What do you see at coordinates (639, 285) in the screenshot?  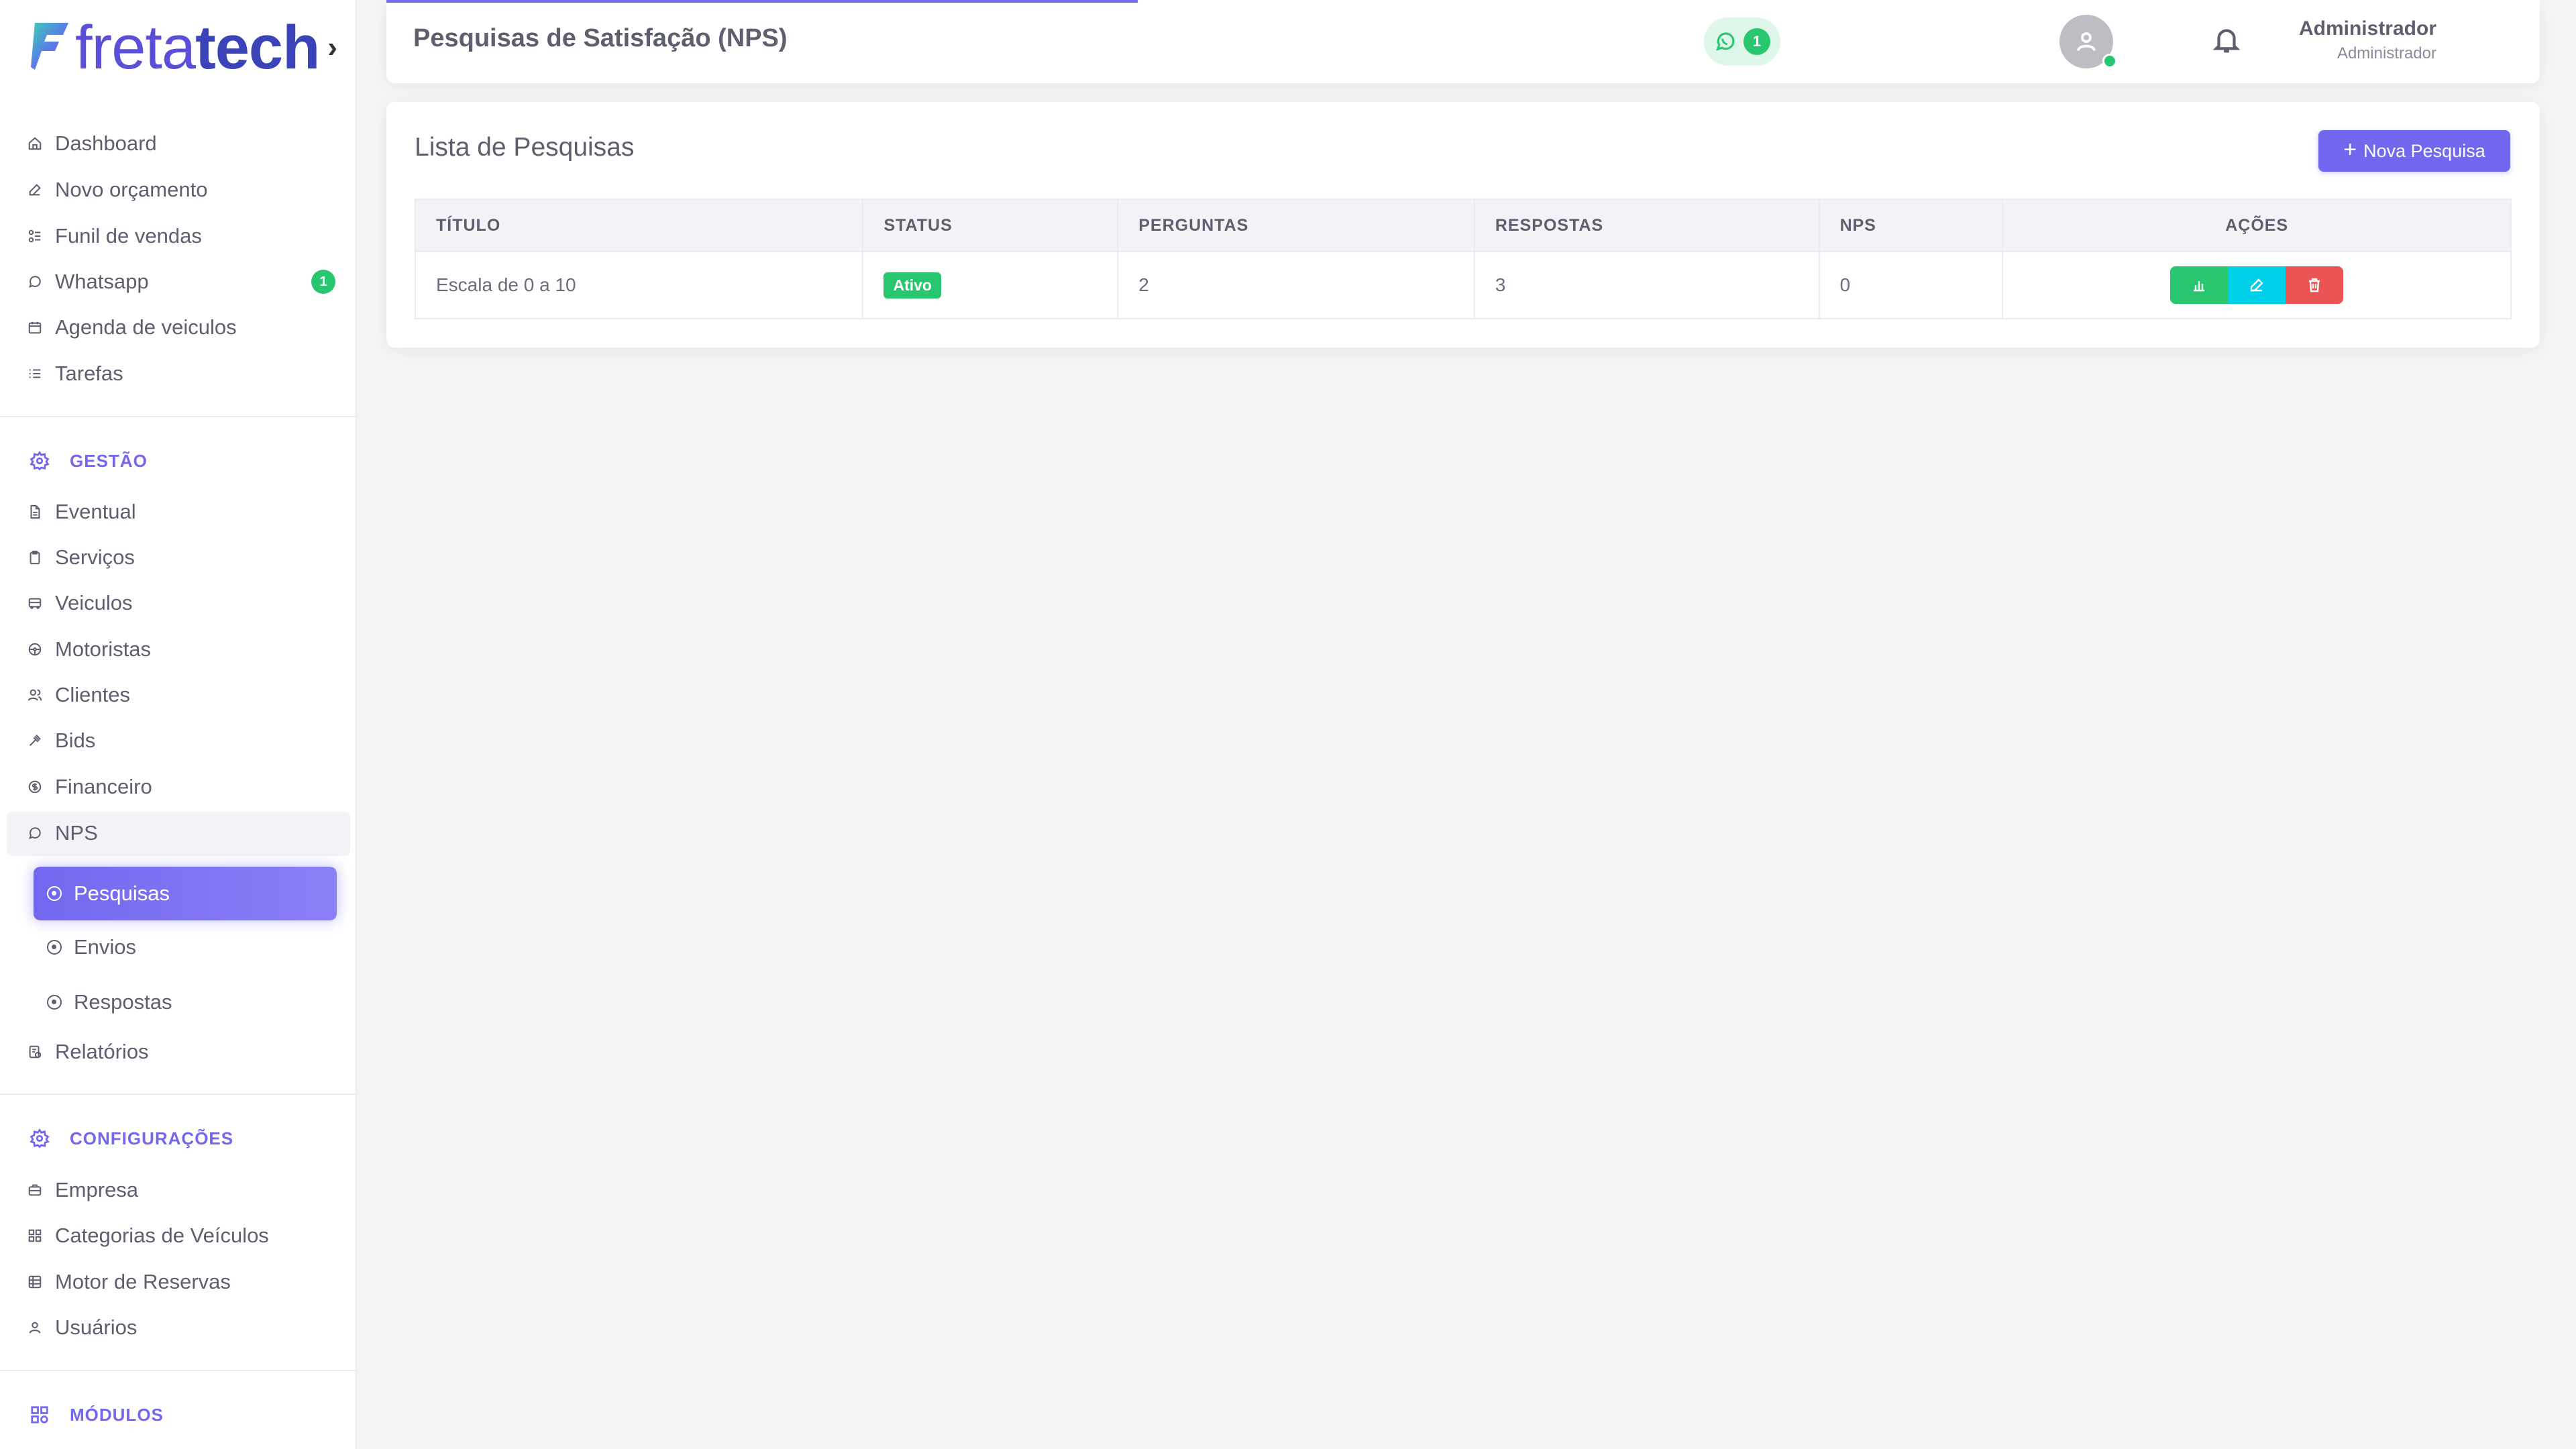 I see `cell-titulo: Escala de 0 a 10` at bounding box center [639, 285].